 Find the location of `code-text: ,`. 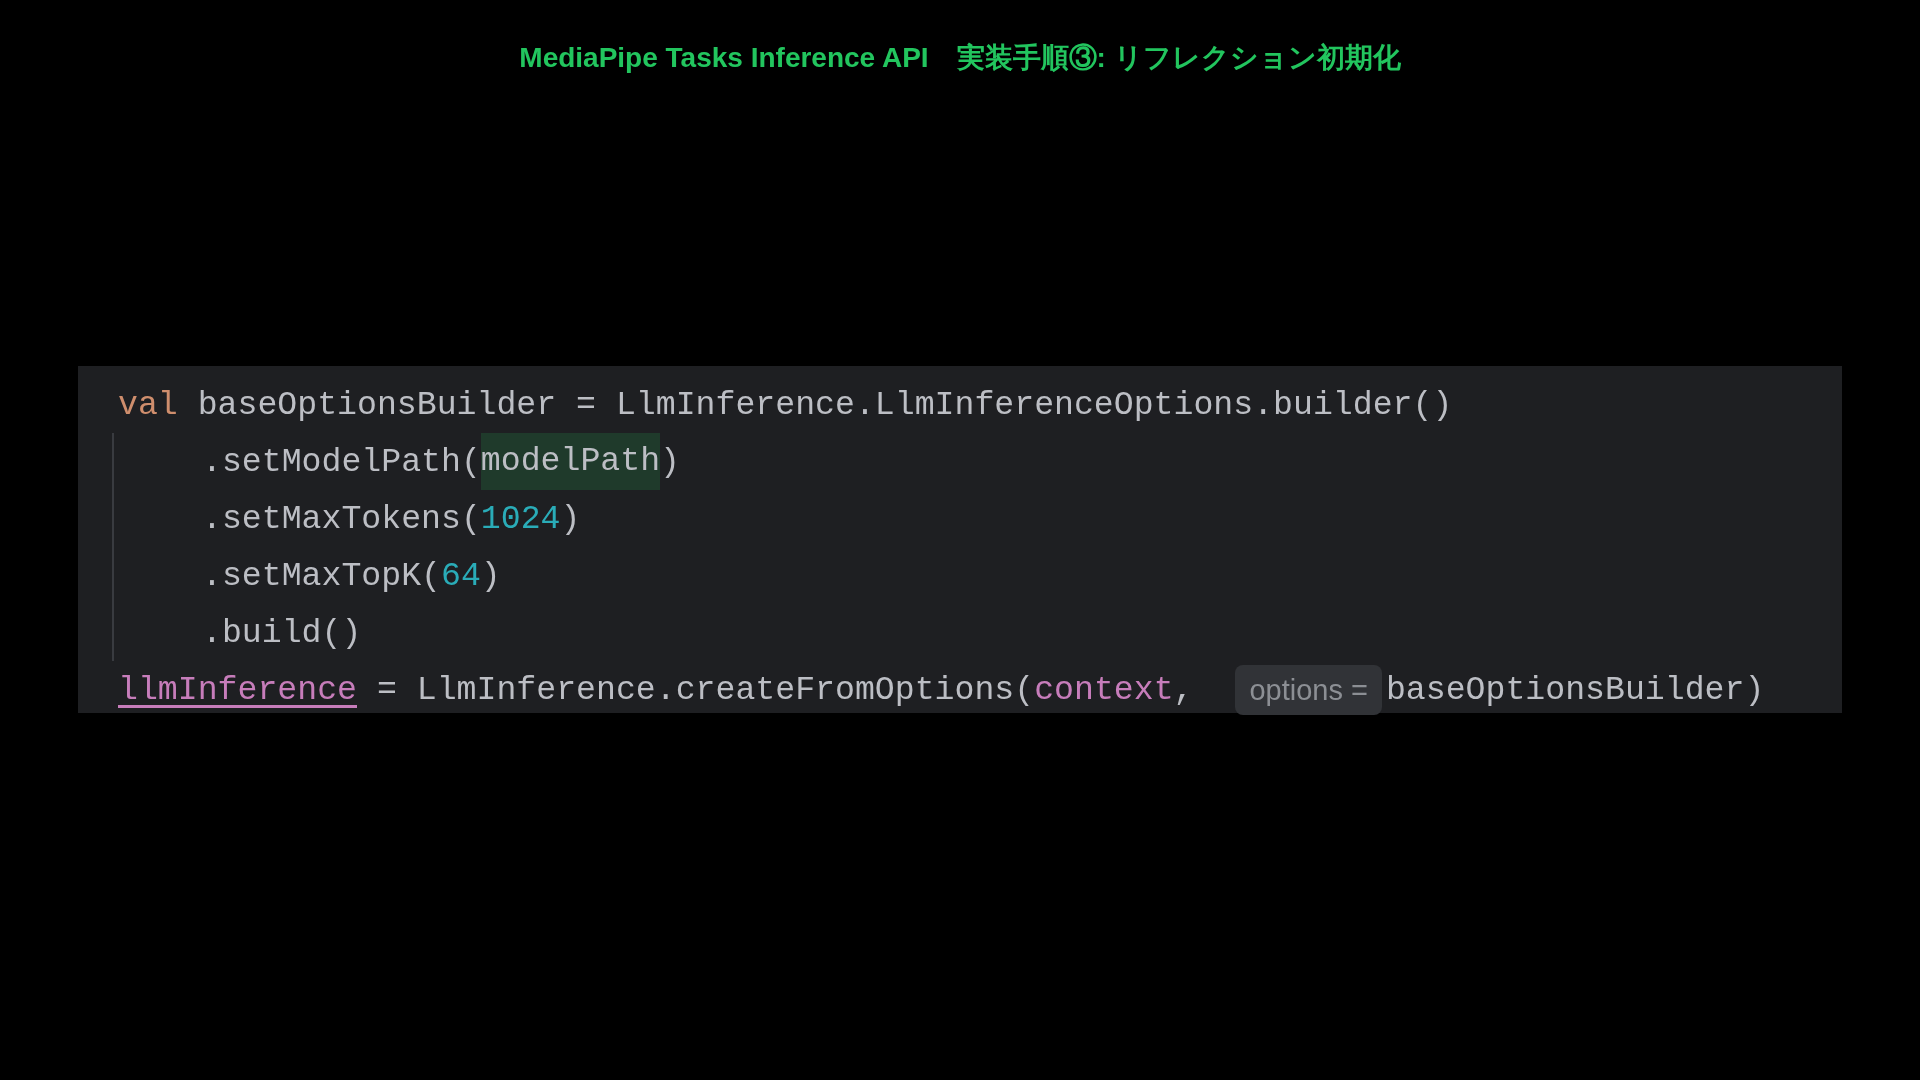

code-text: , is located at coordinates (1184, 690).